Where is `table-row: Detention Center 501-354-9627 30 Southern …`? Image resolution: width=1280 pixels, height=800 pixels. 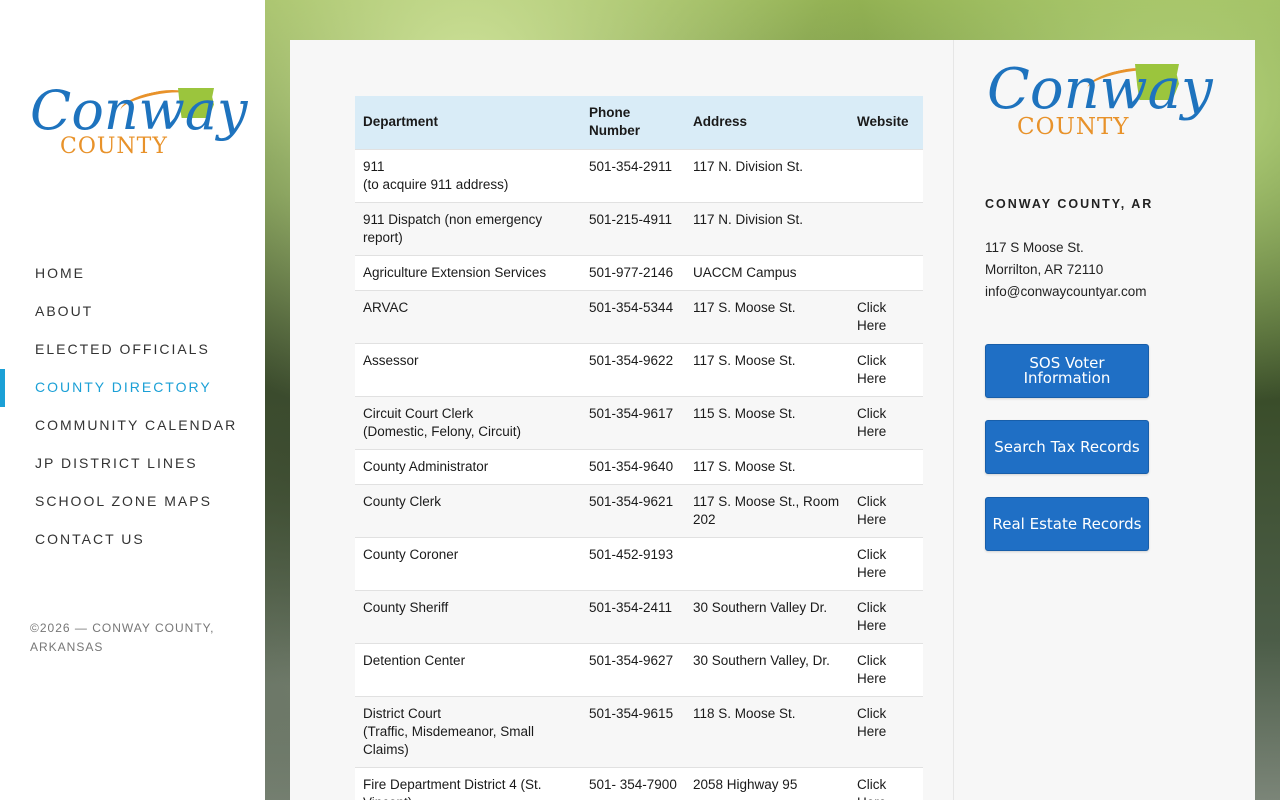 table-row: Detention Center 501-354-9627 30 Southern … is located at coordinates (639, 669).